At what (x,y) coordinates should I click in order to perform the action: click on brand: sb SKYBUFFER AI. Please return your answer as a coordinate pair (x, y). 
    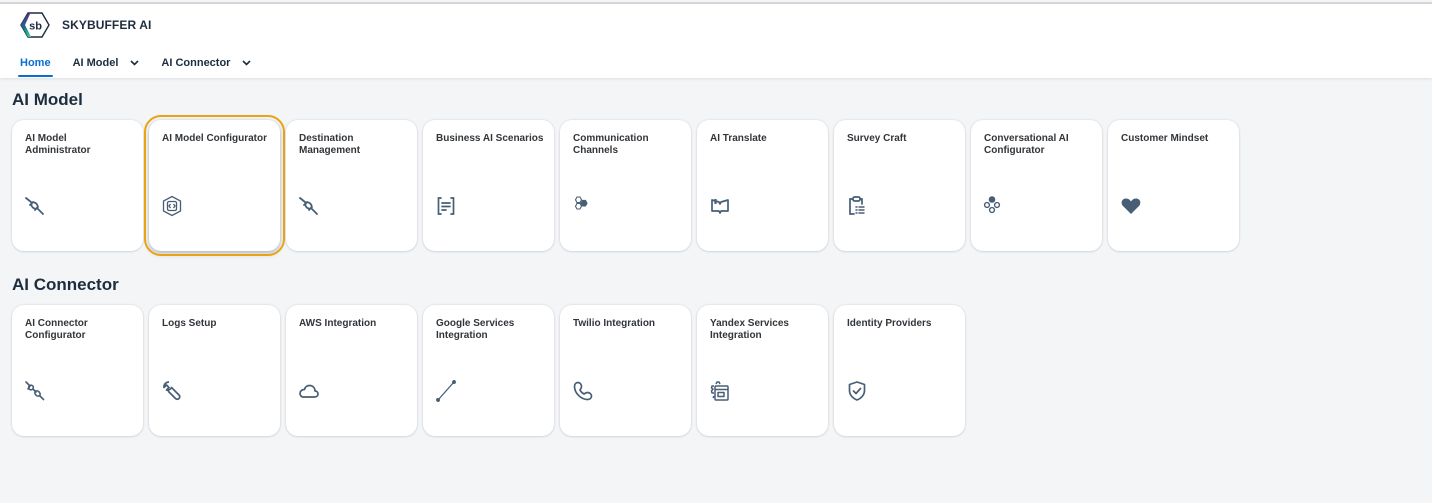
    Looking at the image, I should click on (85, 25).